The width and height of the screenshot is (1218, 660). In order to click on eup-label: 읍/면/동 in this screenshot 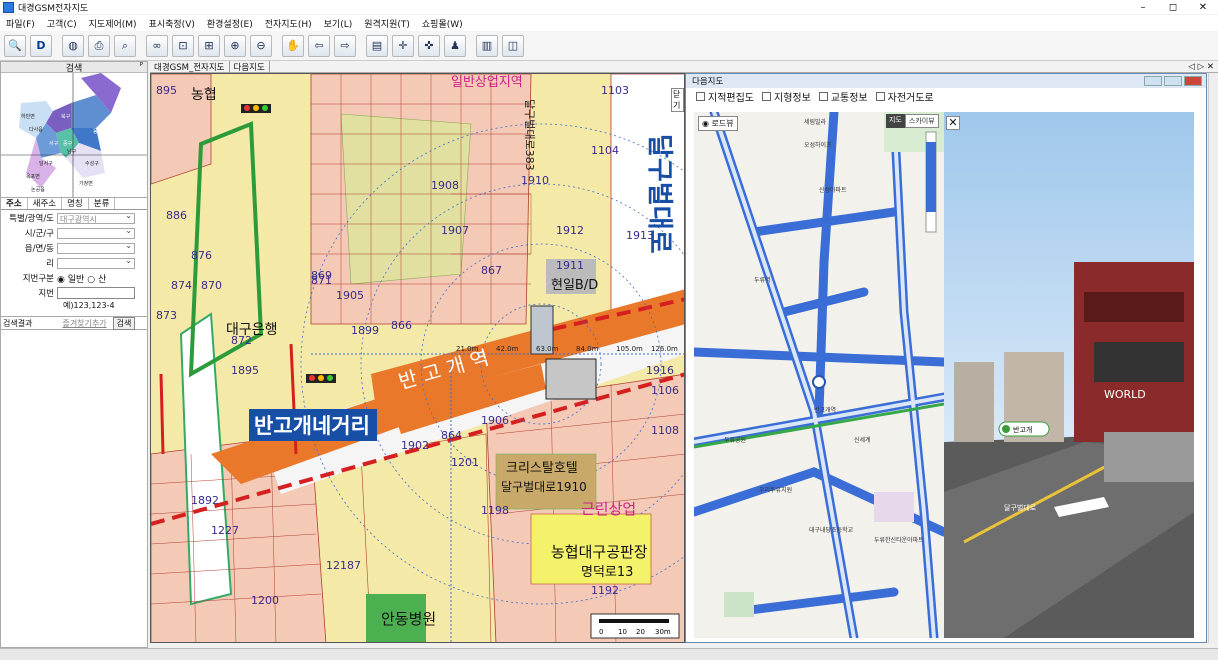, I will do `click(39, 249)`.